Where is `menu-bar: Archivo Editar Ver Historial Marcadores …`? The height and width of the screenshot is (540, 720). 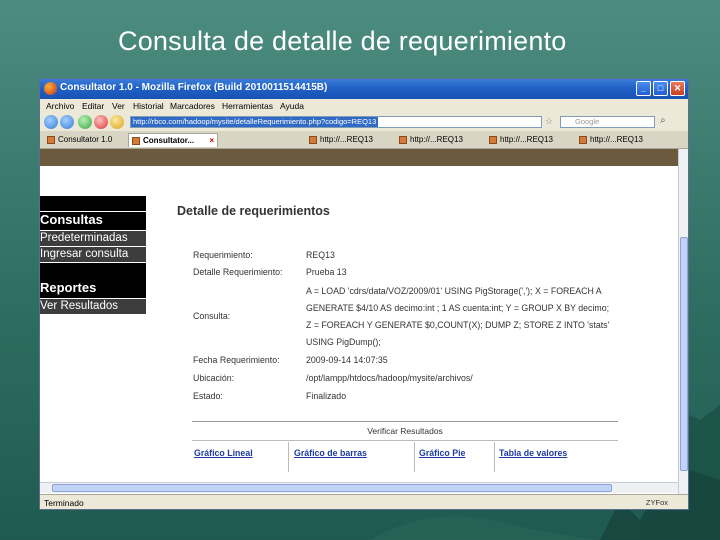
menu-bar: Archivo Editar Ver Historial Marcadores … is located at coordinates (364, 106).